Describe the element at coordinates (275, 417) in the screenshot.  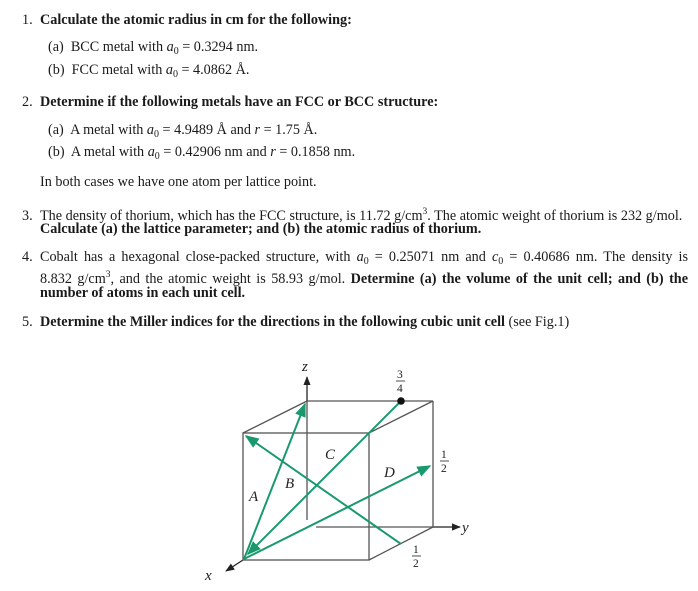
I see `cube-top-left-edge` at that location.